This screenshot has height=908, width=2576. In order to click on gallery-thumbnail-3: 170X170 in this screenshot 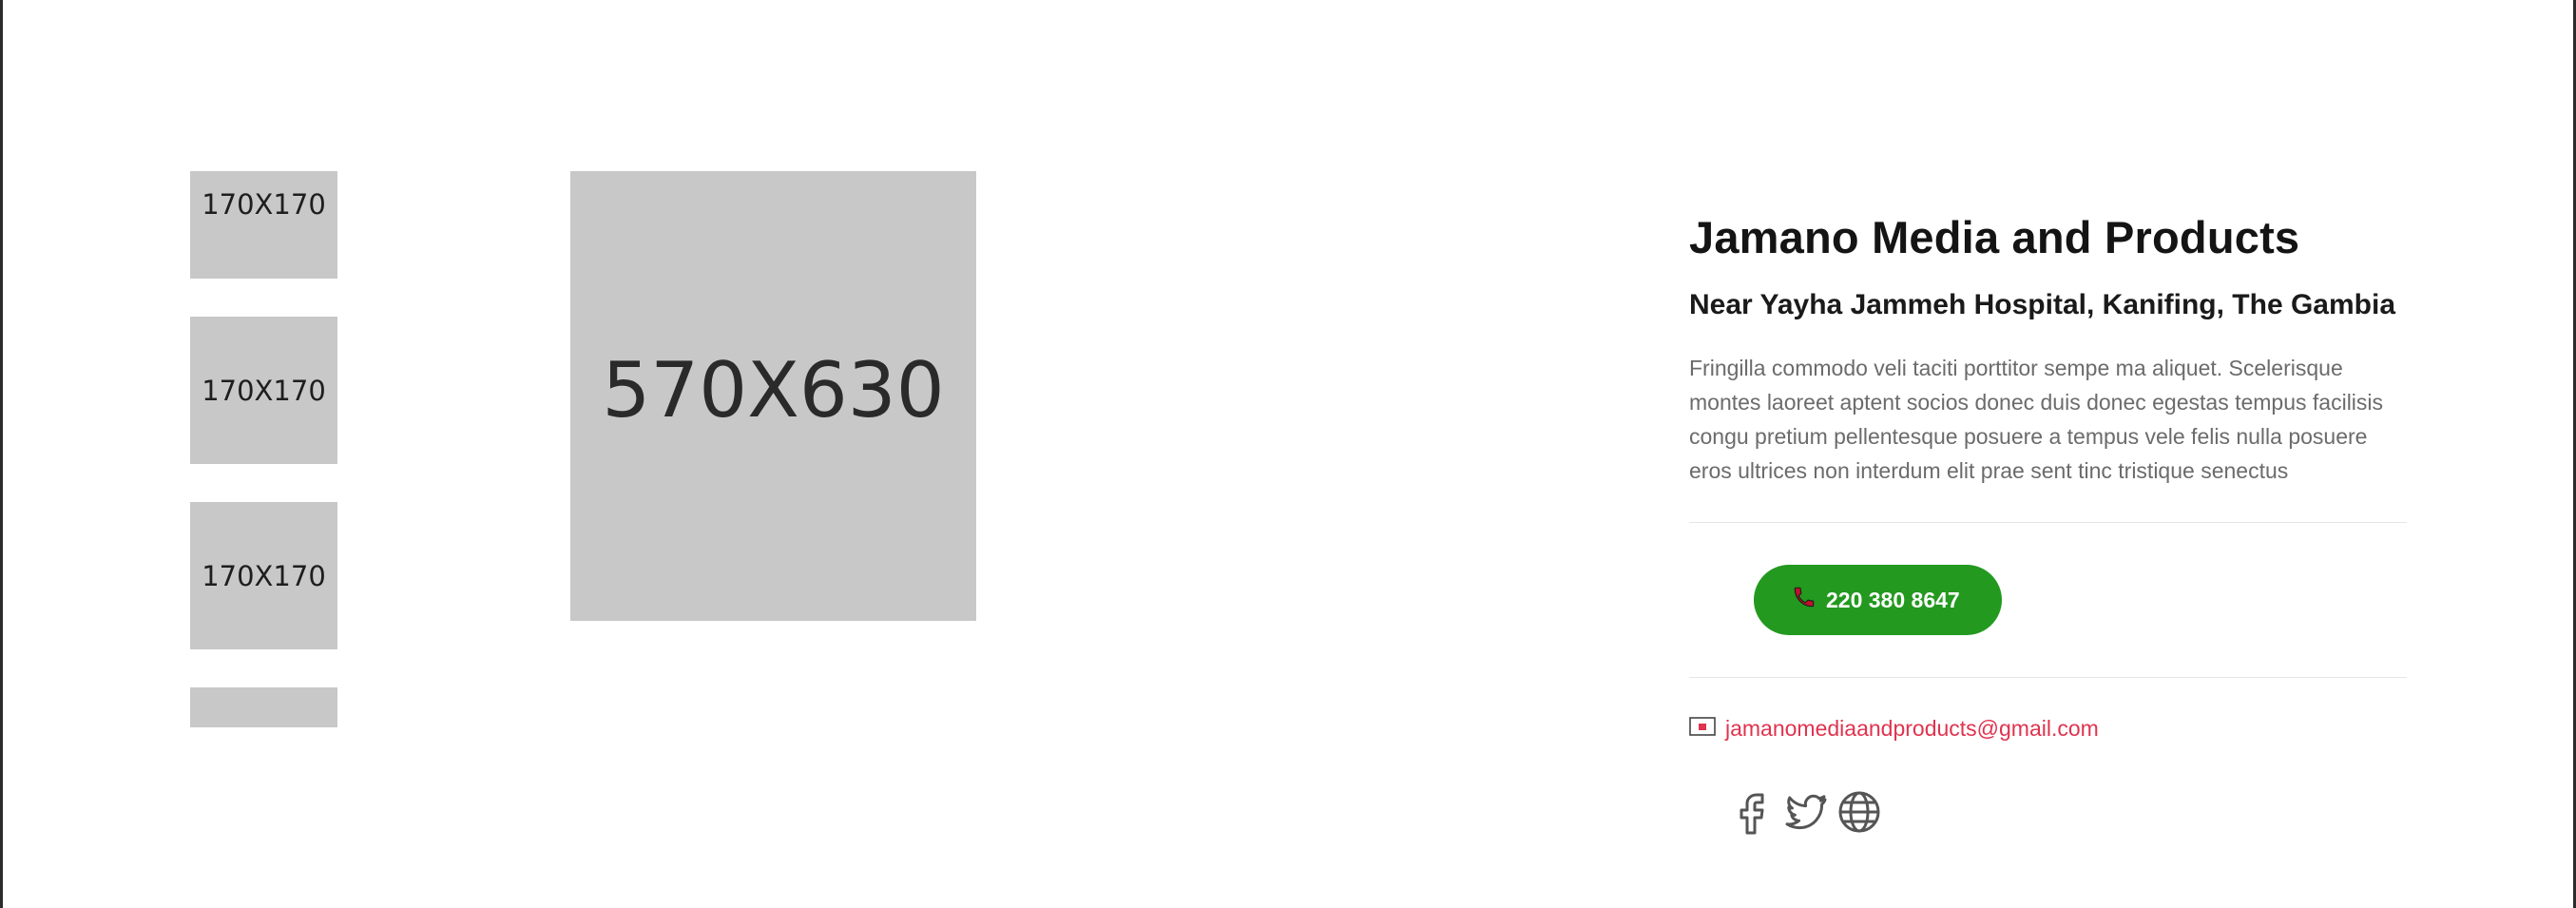, I will do `click(263, 575)`.